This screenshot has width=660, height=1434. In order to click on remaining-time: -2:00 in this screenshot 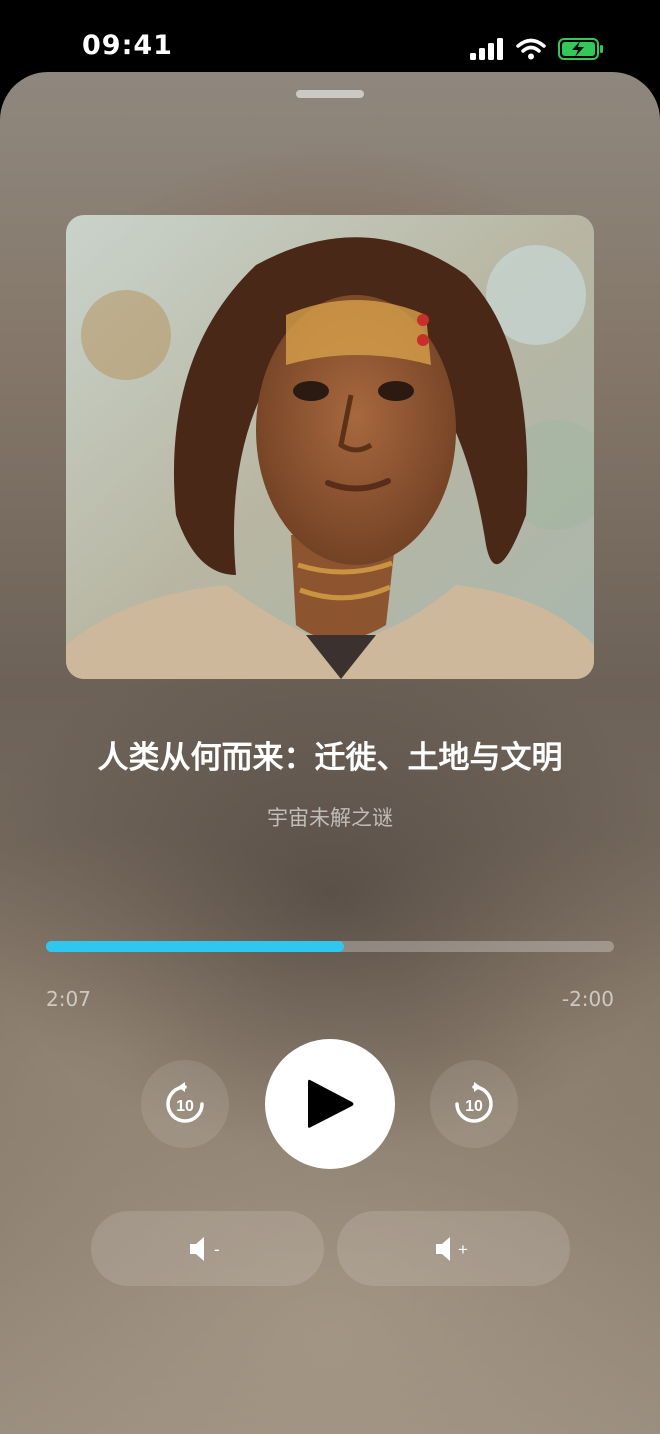, I will do `click(587, 999)`.